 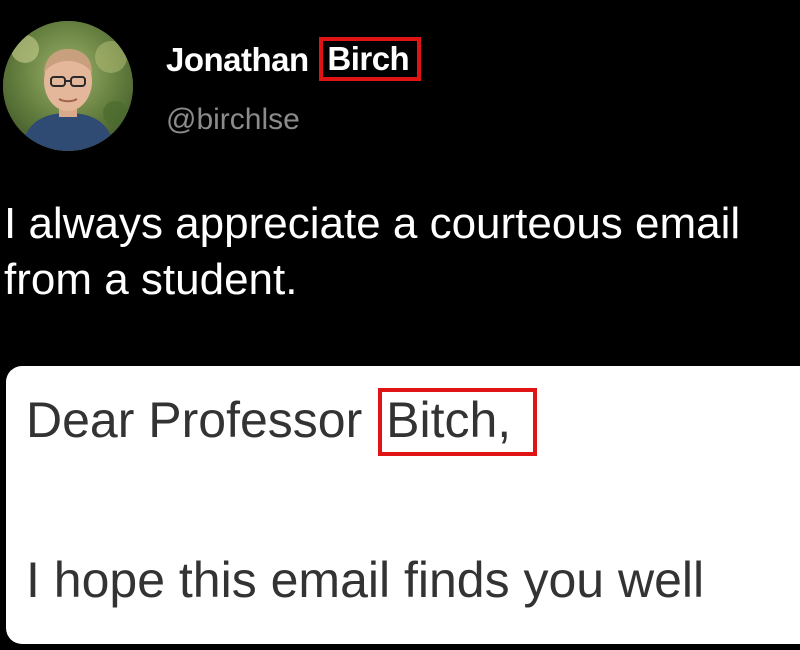 I want to click on avatar-photo-icon, so click(x=68, y=86).